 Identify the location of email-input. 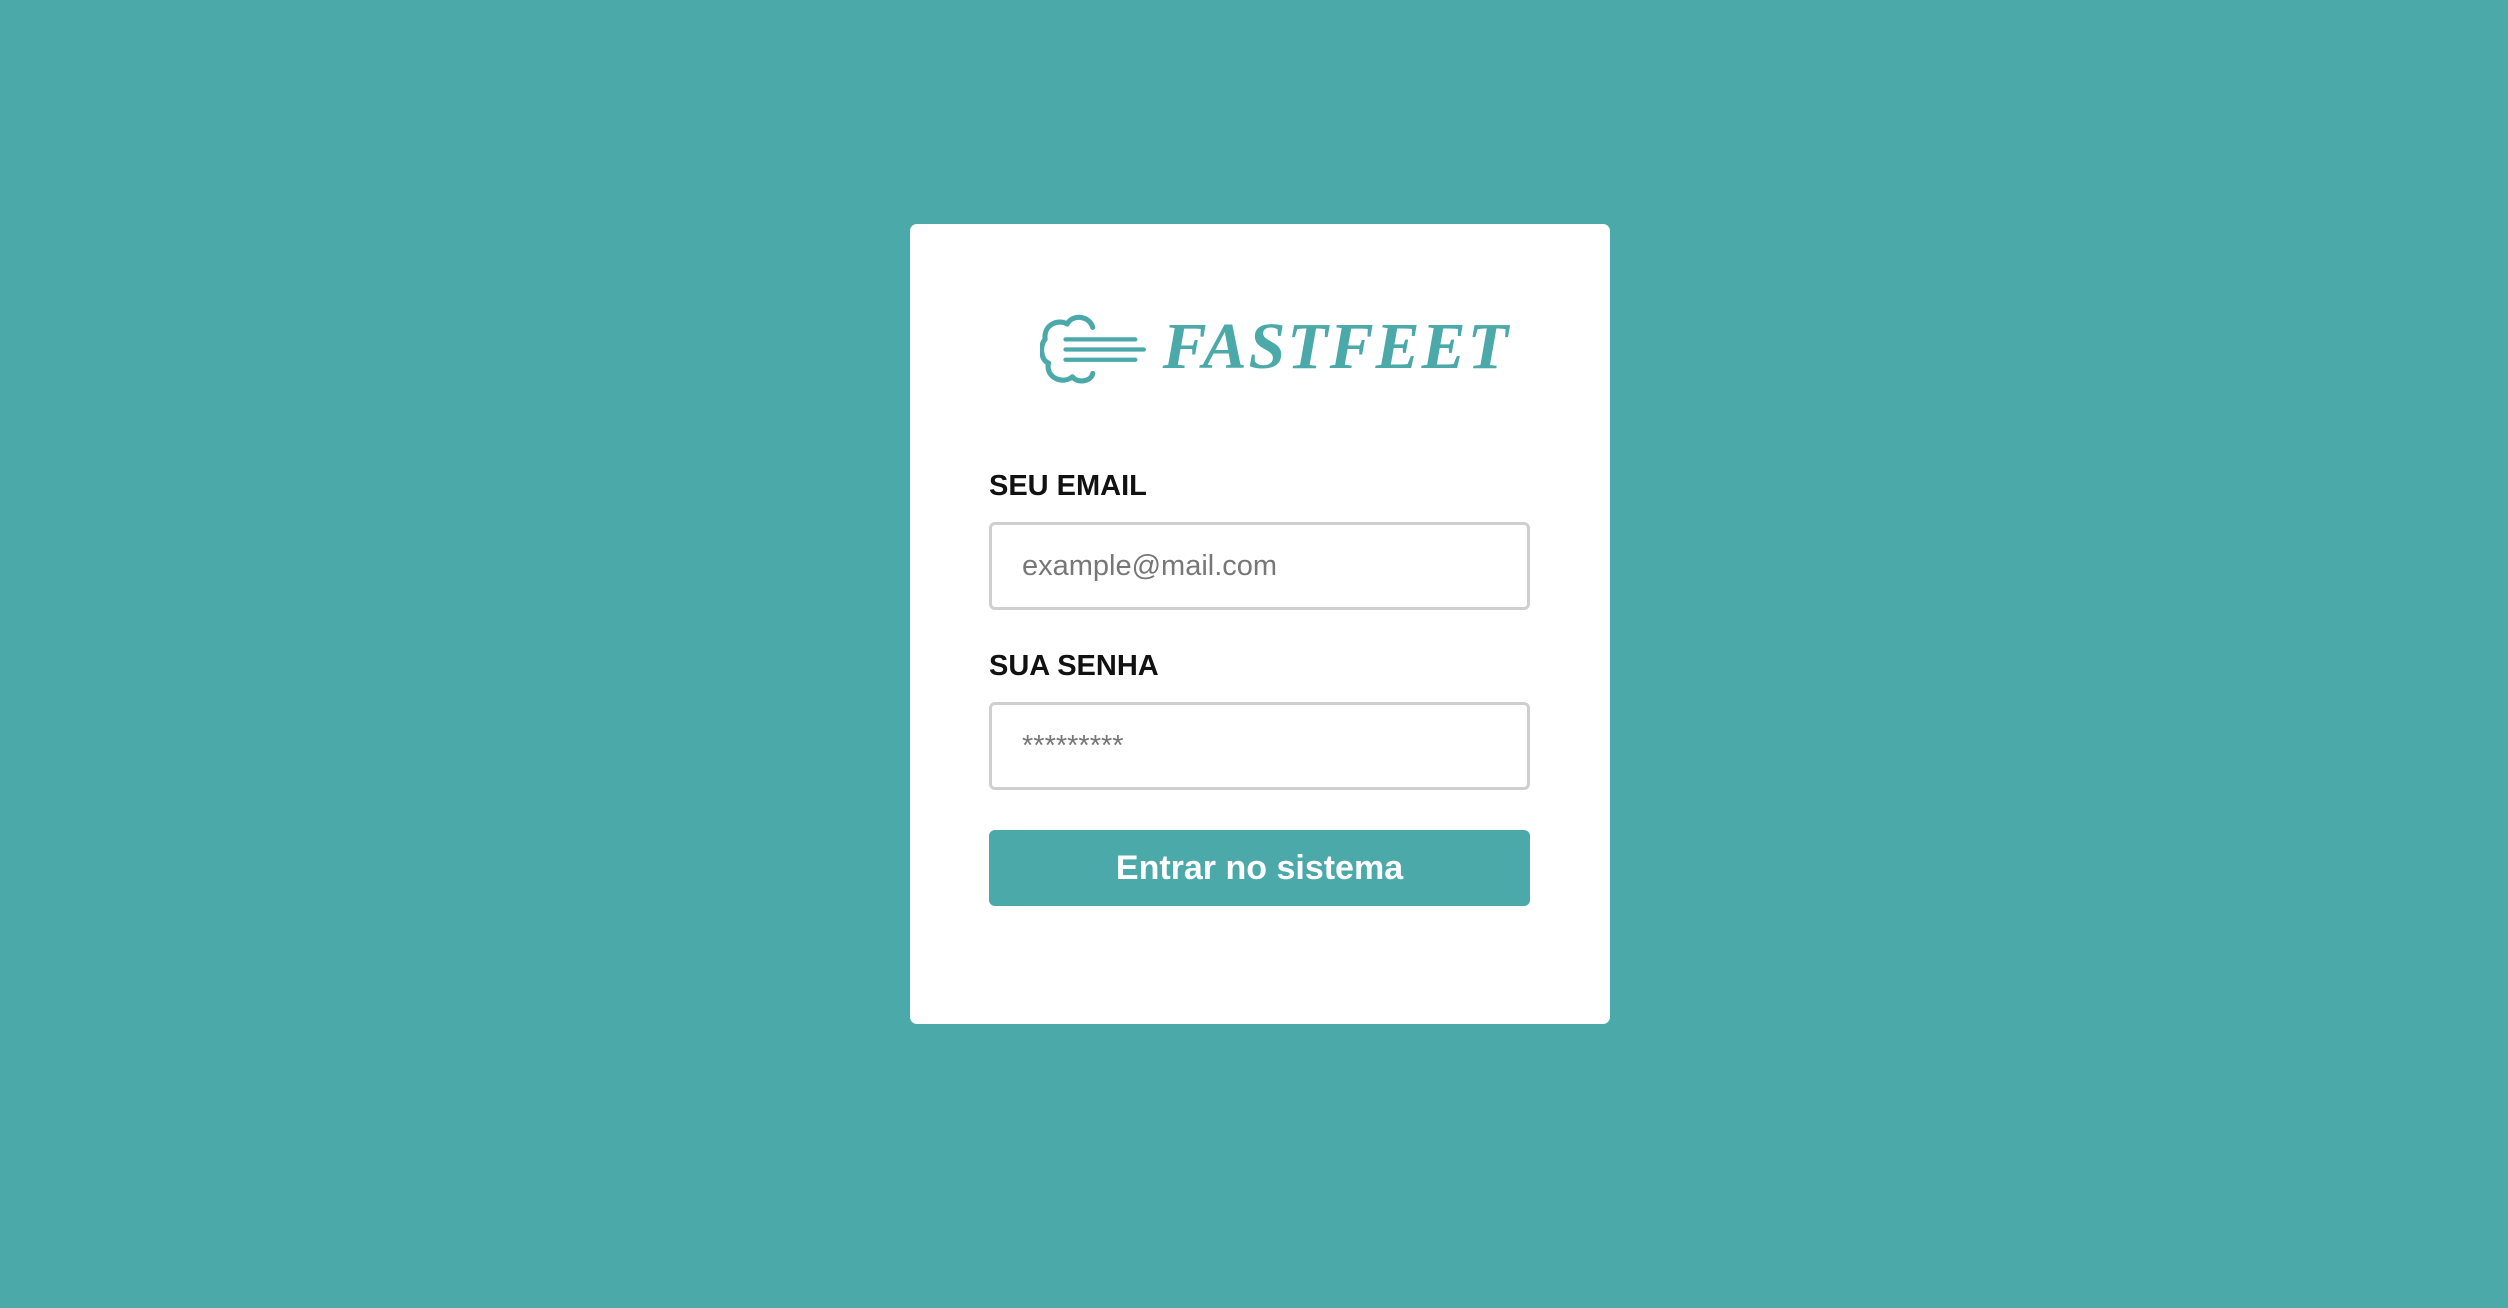
(1259, 566).